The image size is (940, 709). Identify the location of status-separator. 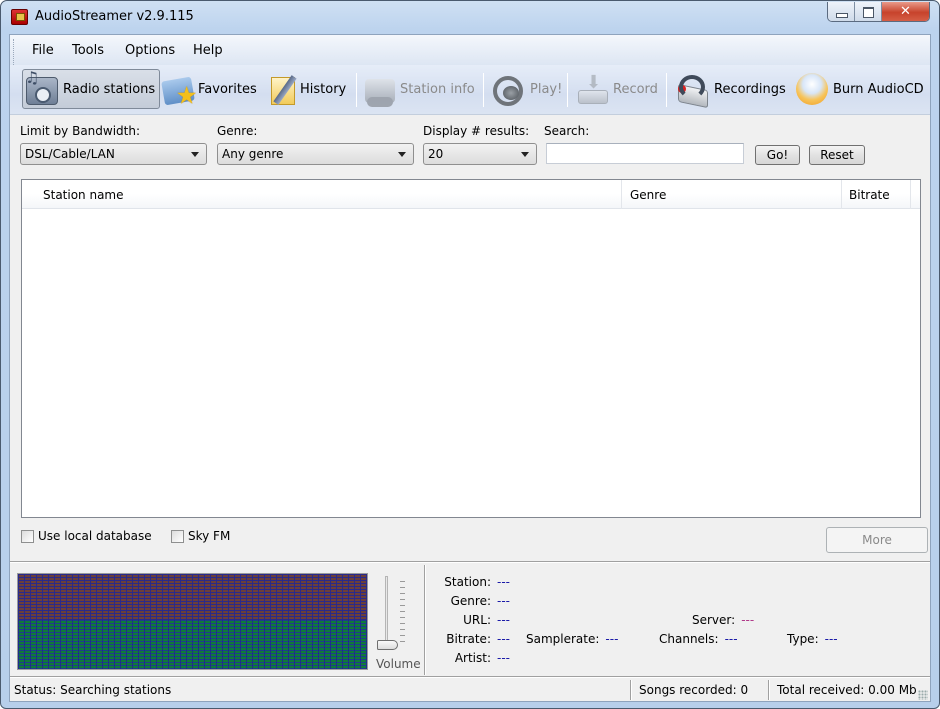
(631, 690).